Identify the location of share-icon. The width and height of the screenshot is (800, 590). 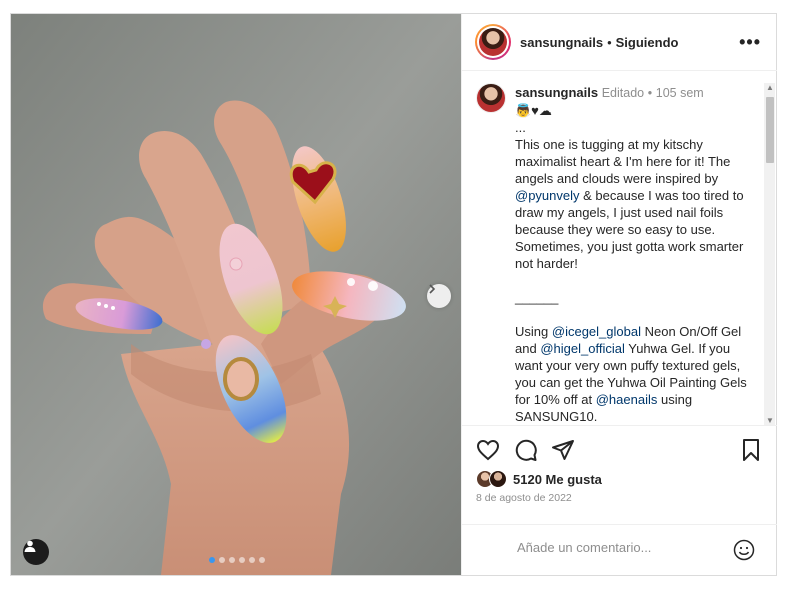
(563, 450).